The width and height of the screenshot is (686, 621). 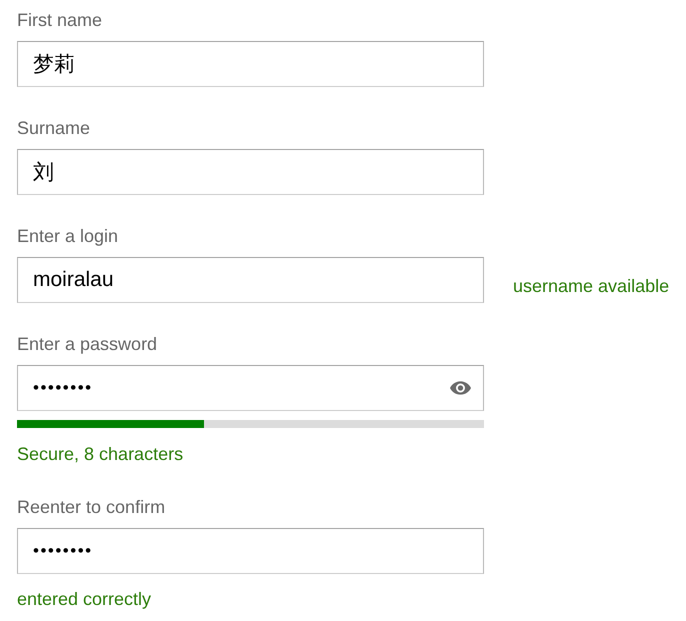 What do you see at coordinates (100, 454) in the screenshot?
I see `validation-message: Secure, 8 characters` at bounding box center [100, 454].